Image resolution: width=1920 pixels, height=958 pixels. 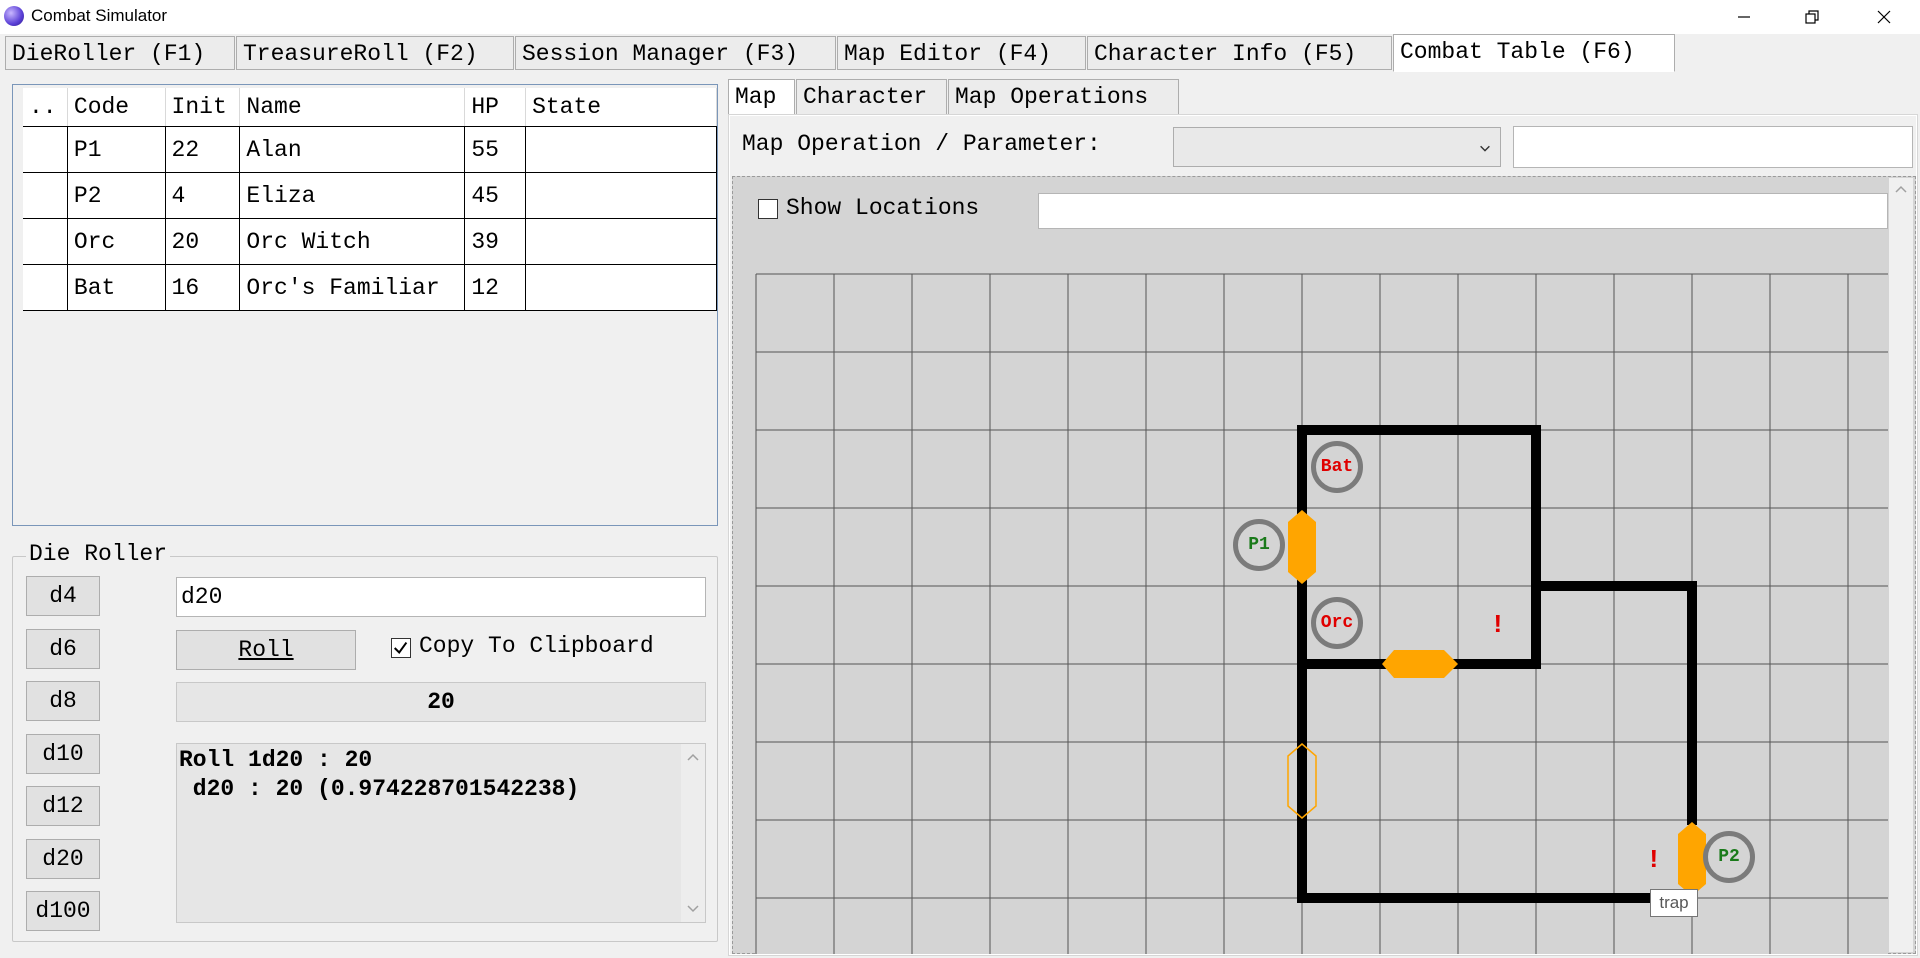 I want to click on roll-log-scrollbar, so click(x=693, y=833).